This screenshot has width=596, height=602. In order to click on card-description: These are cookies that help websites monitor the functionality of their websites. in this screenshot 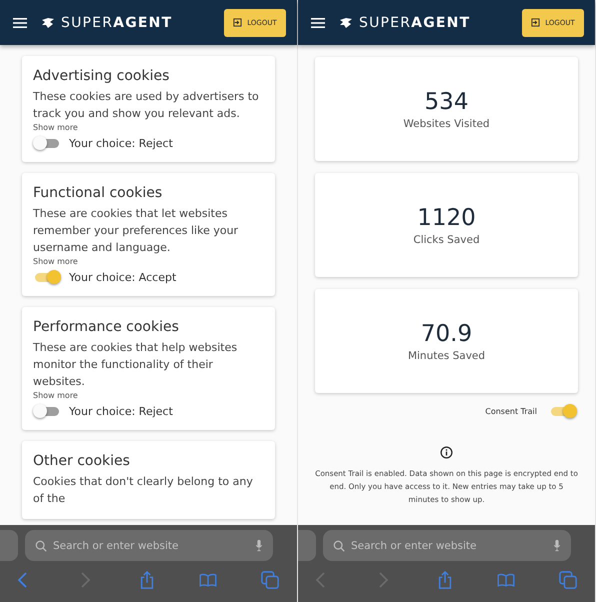, I will do `click(135, 365)`.